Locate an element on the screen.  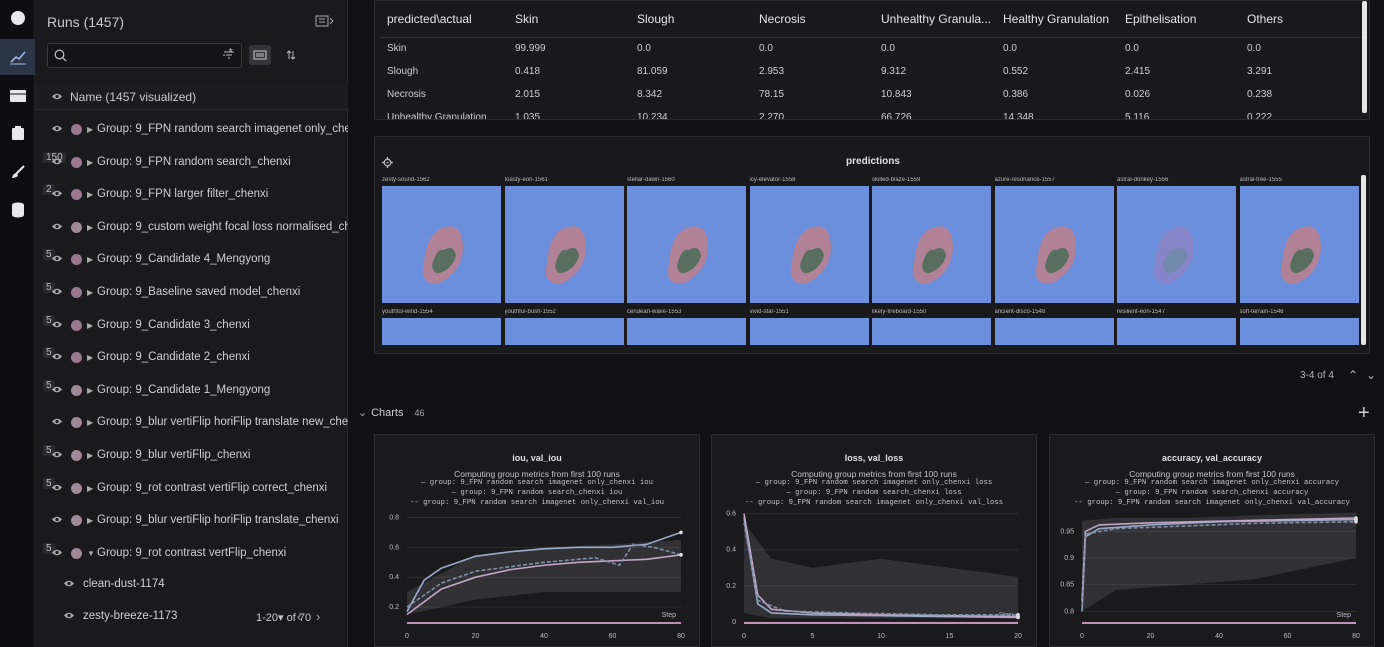
prediction-item: resilient-eon-1547 is located at coordinates (1176, 327).